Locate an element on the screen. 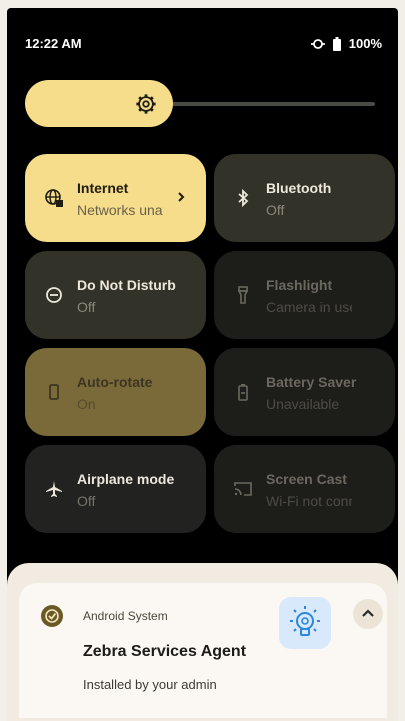  flashlight-icon is located at coordinates (243, 295).